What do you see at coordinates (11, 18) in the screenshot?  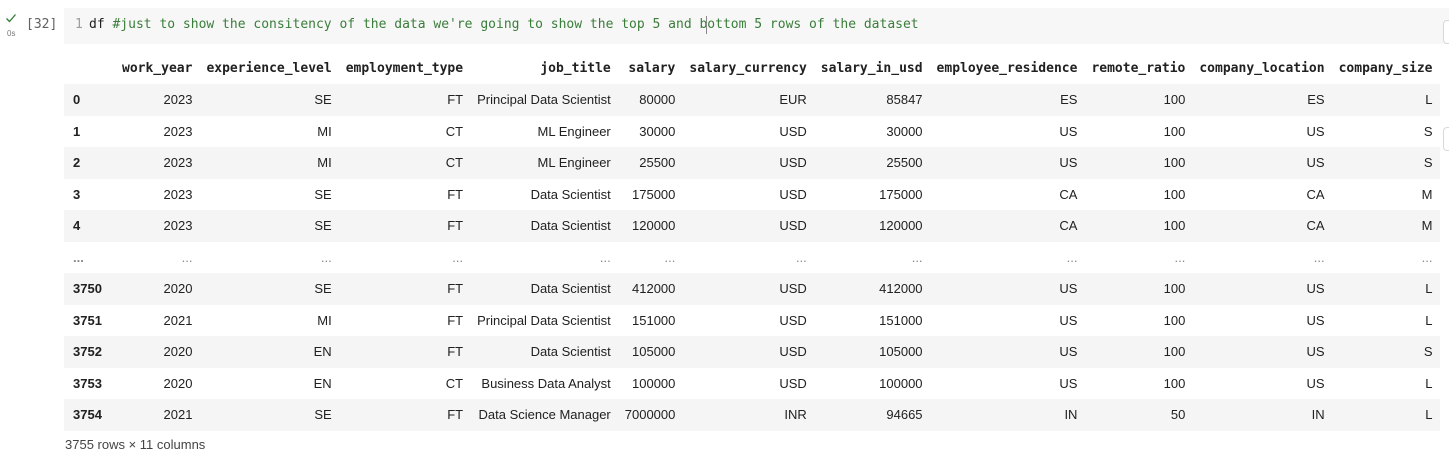 I see `check-icon` at bounding box center [11, 18].